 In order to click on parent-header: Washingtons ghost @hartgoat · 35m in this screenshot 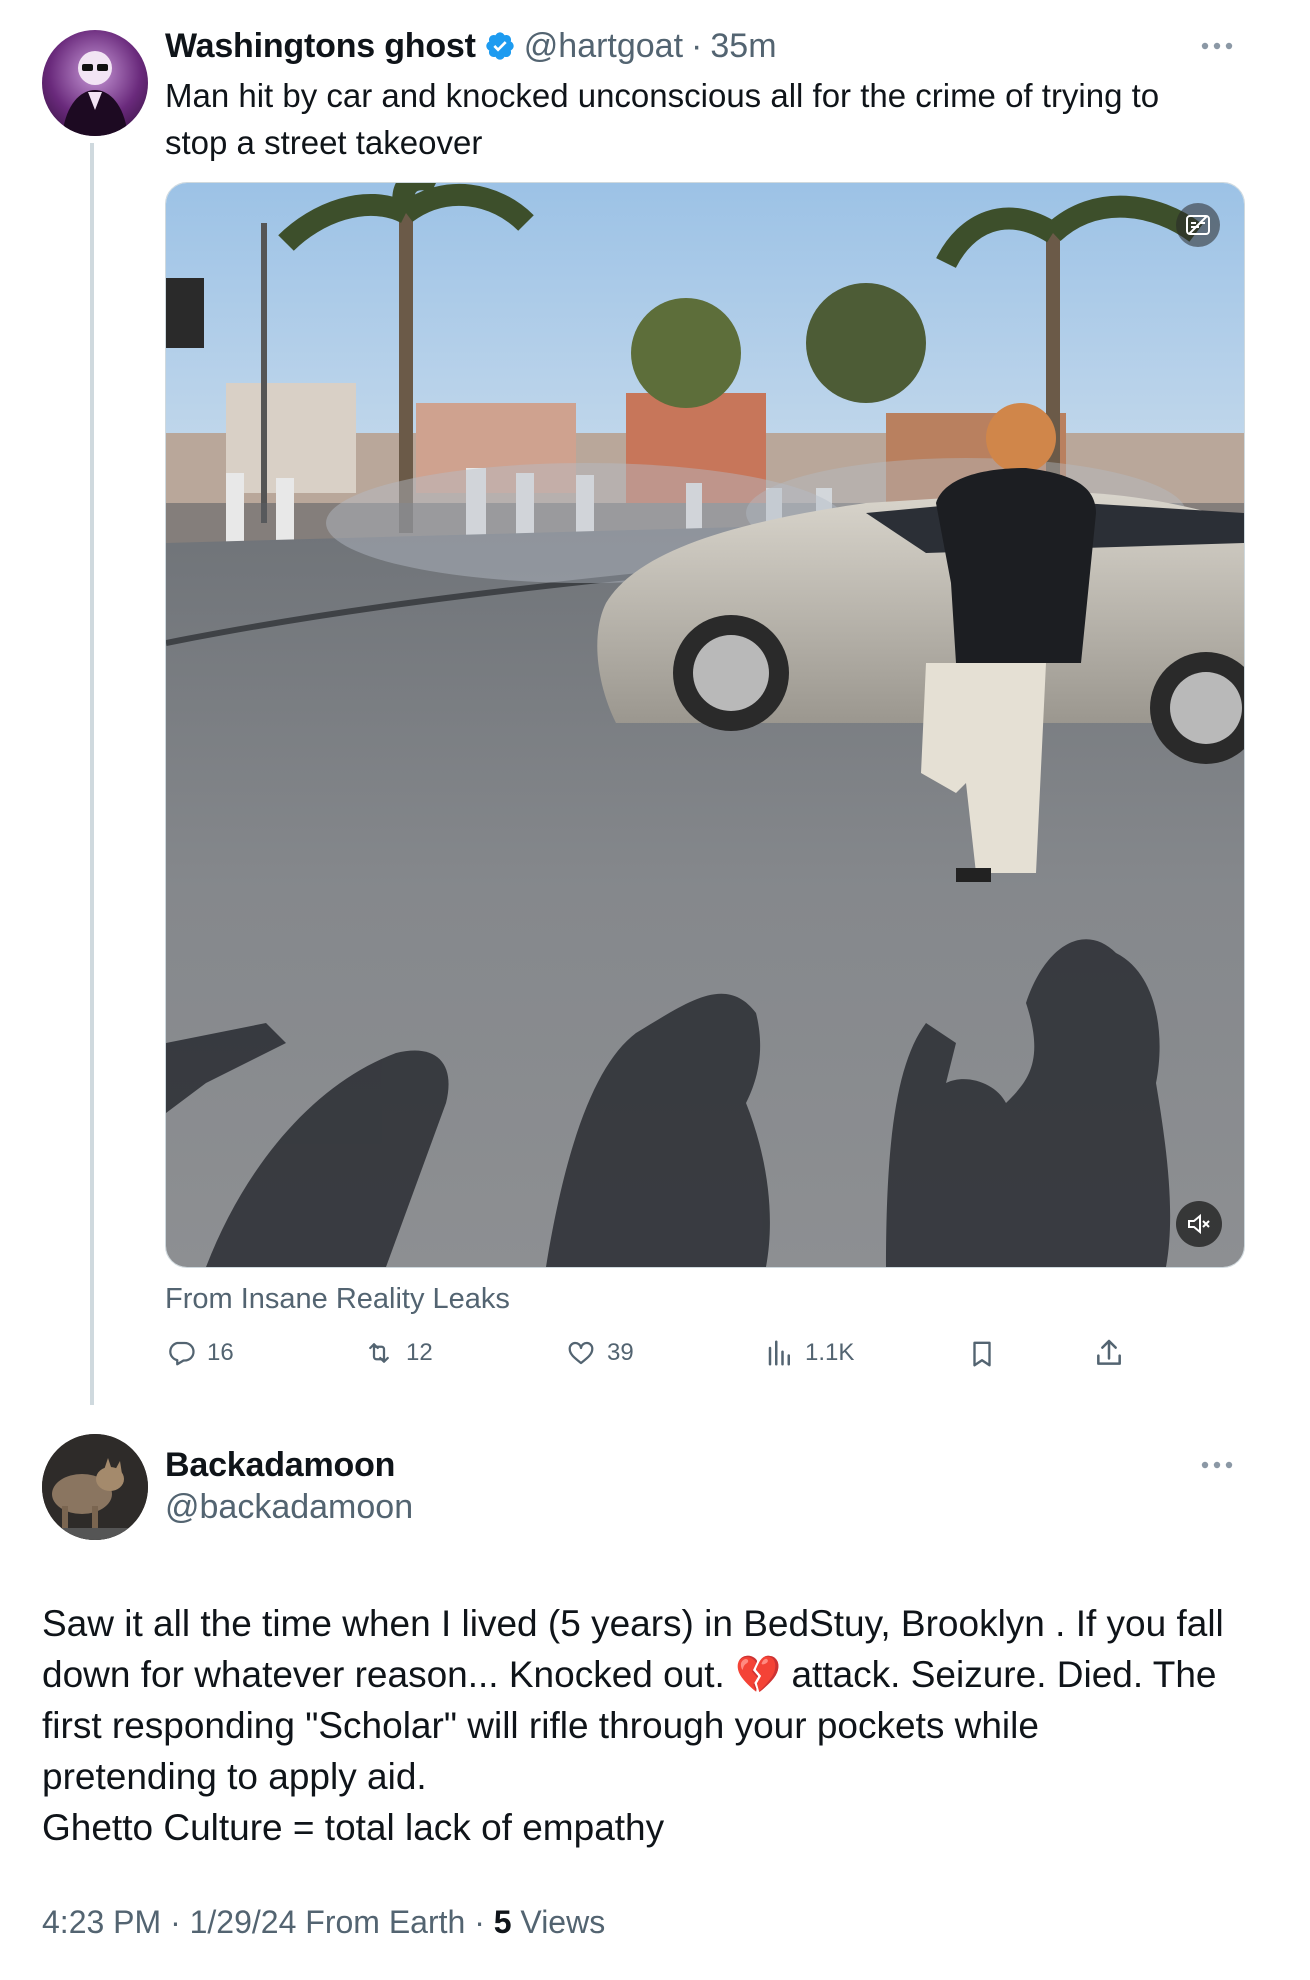, I will do `click(471, 46)`.